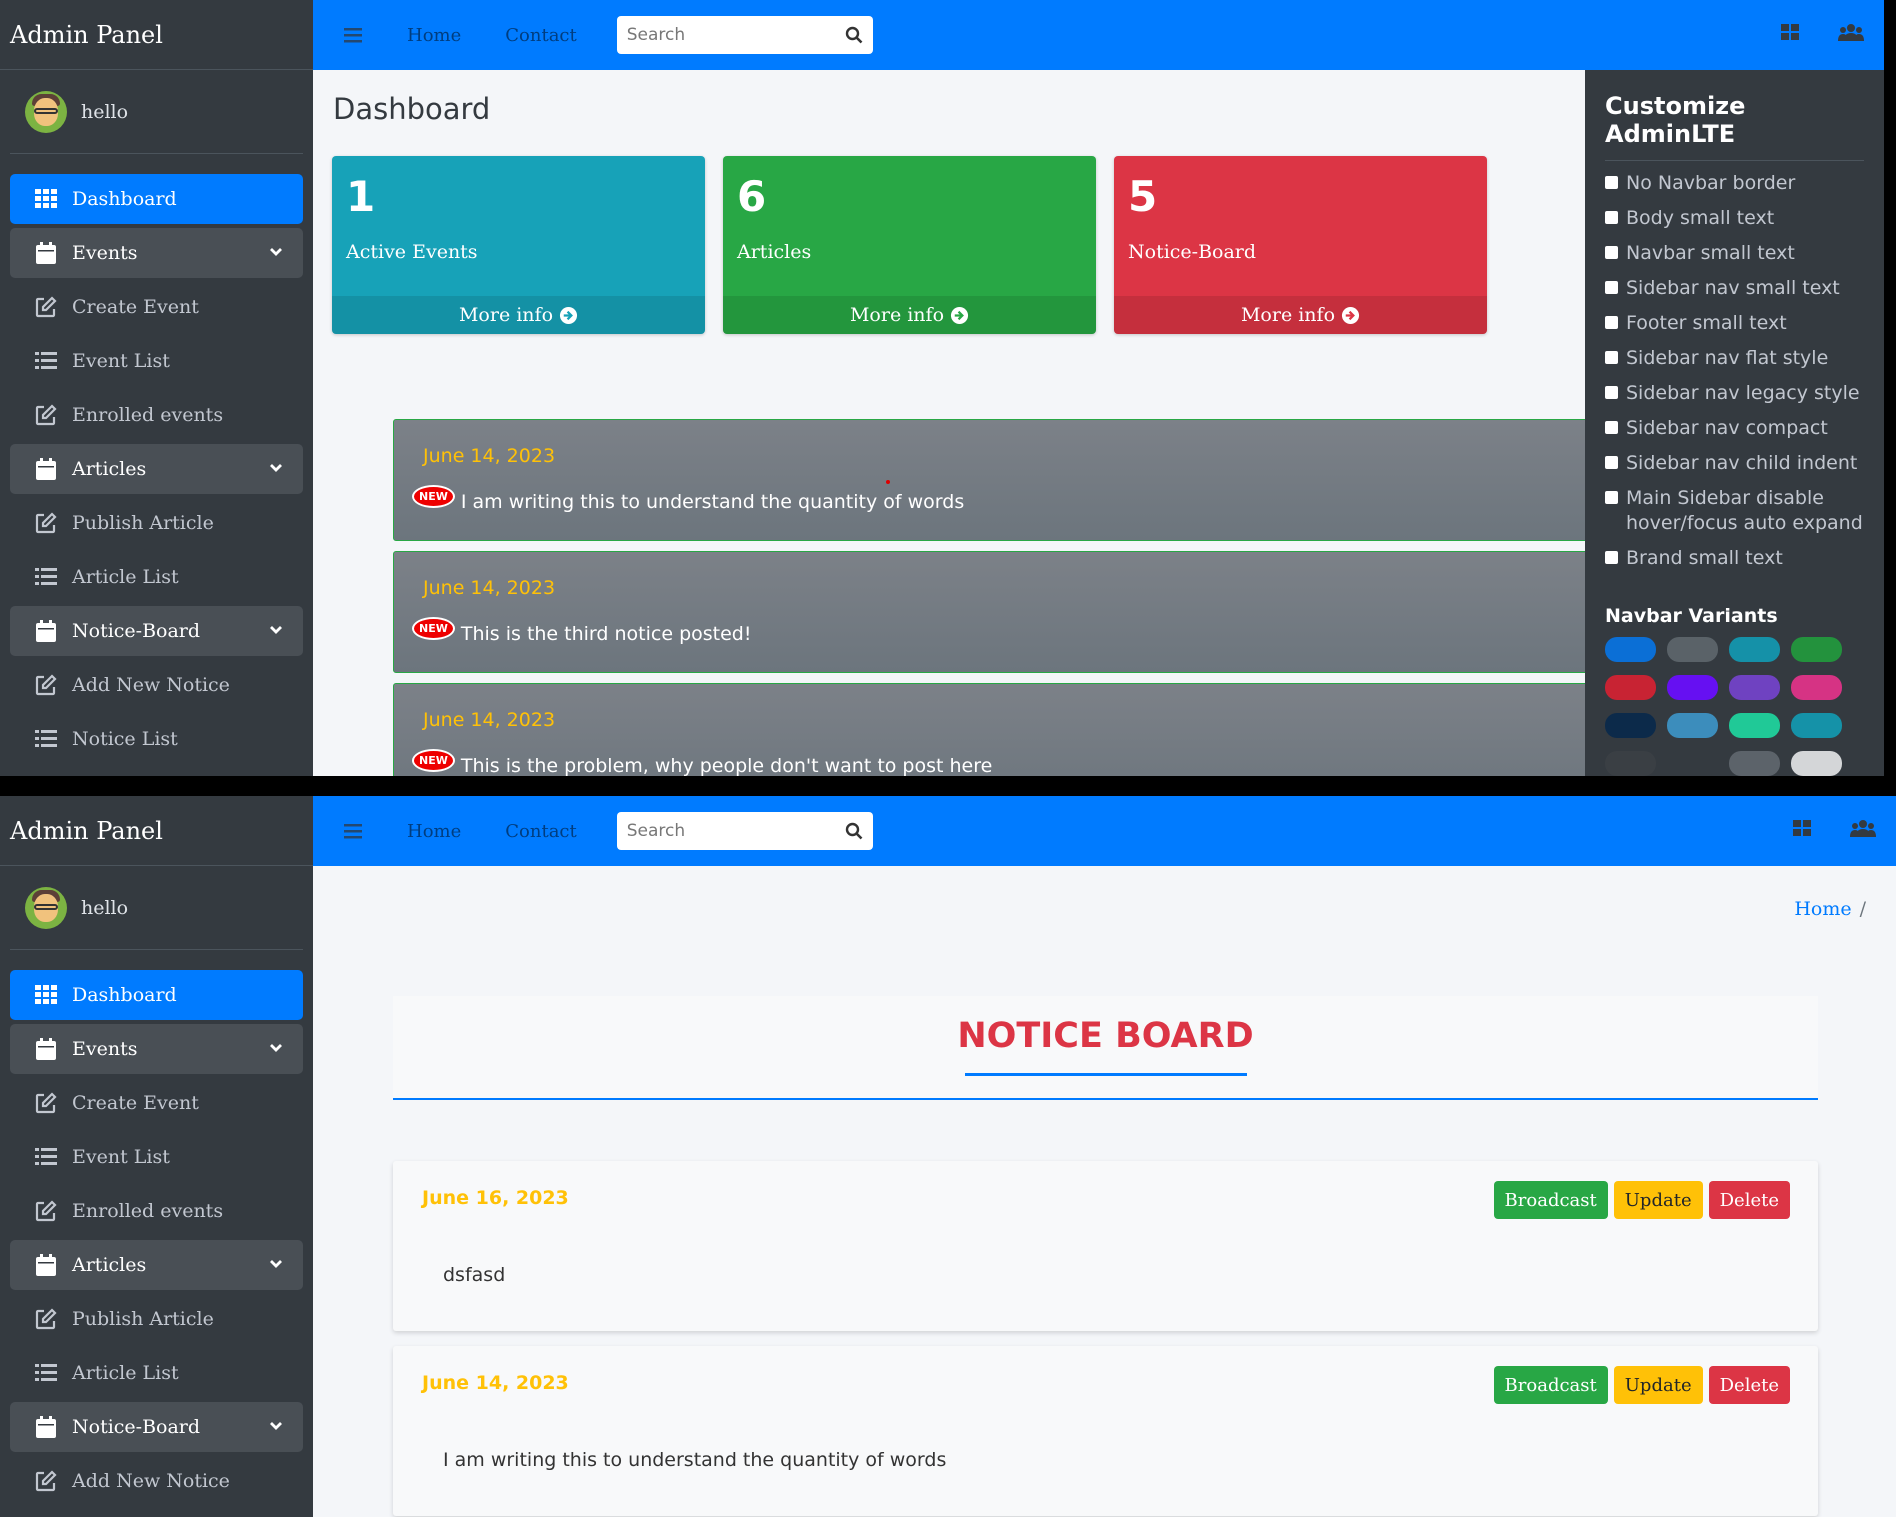 The width and height of the screenshot is (1896, 1517). What do you see at coordinates (1734, 393) in the screenshot?
I see `customize-option: Sidebar nav legacy style` at bounding box center [1734, 393].